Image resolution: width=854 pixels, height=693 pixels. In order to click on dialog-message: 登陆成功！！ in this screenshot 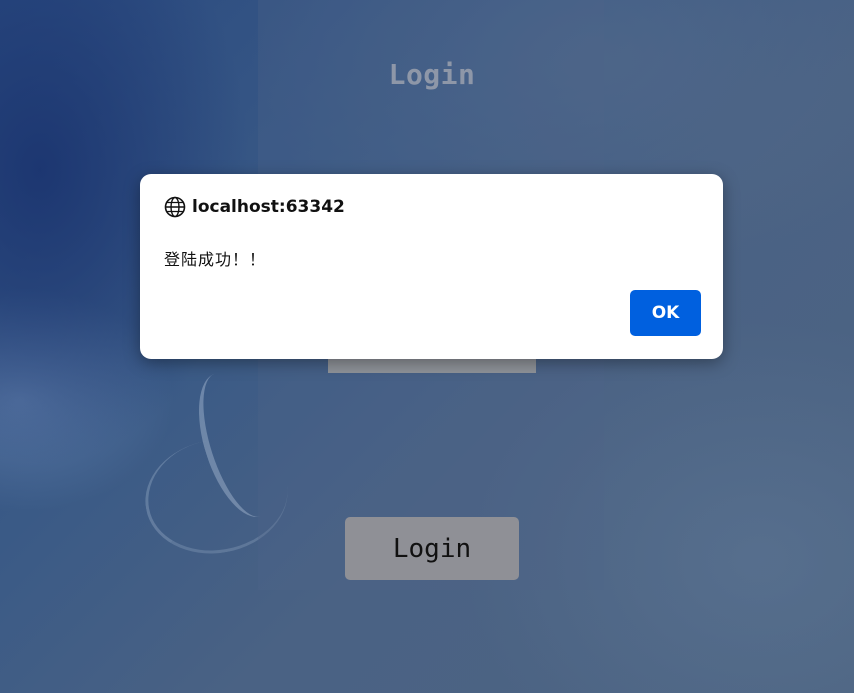, I will do `click(215, 259)`.